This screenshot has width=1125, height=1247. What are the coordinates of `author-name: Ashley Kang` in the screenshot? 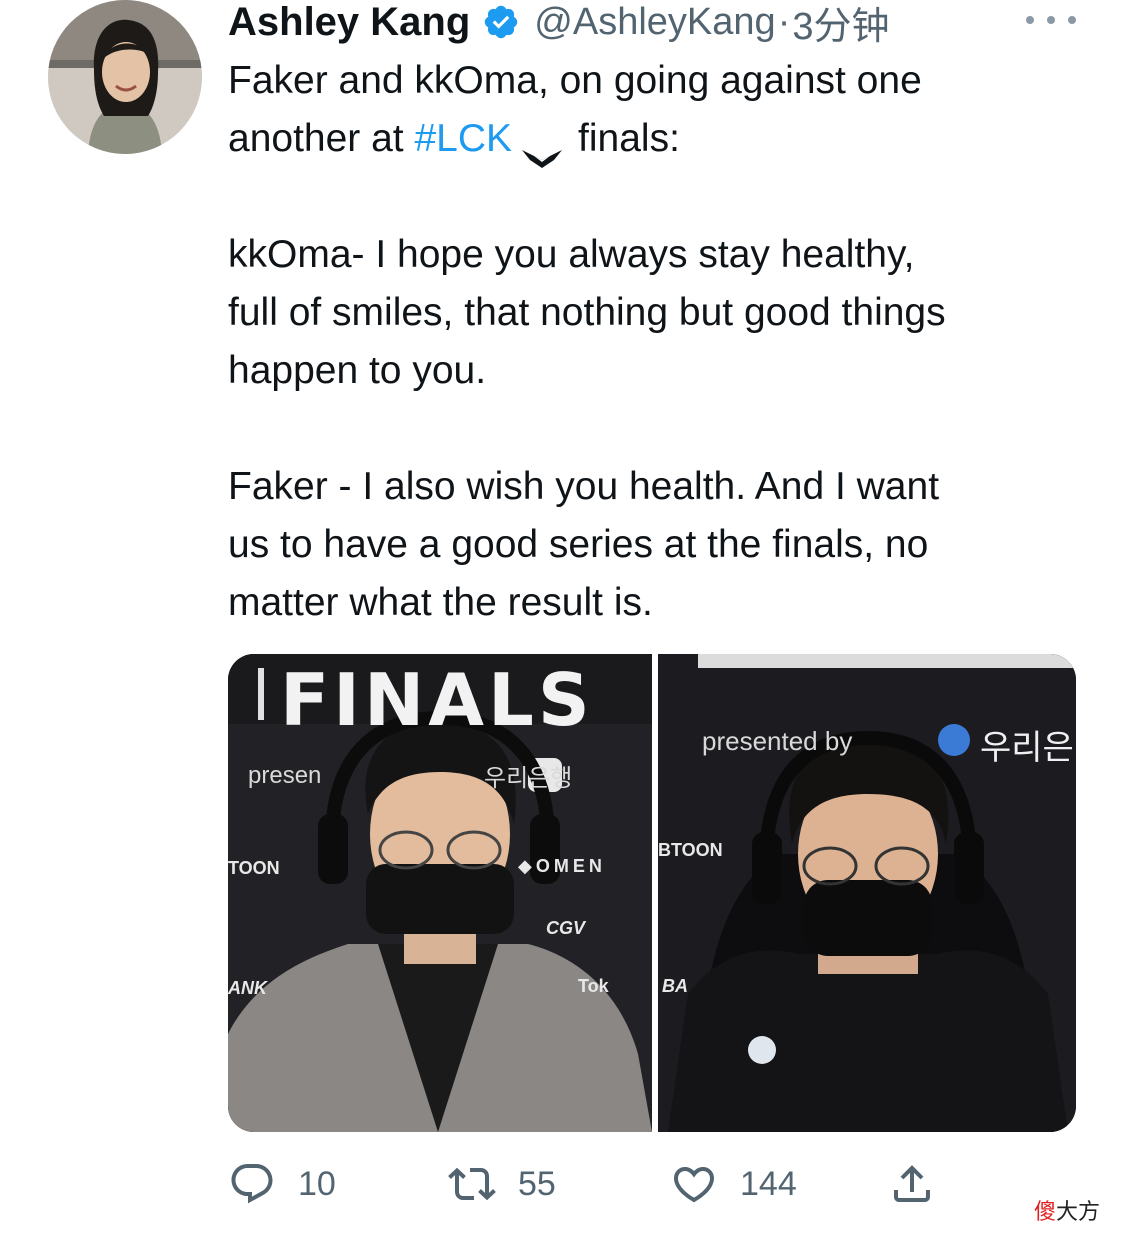 It's located at (349, 22).